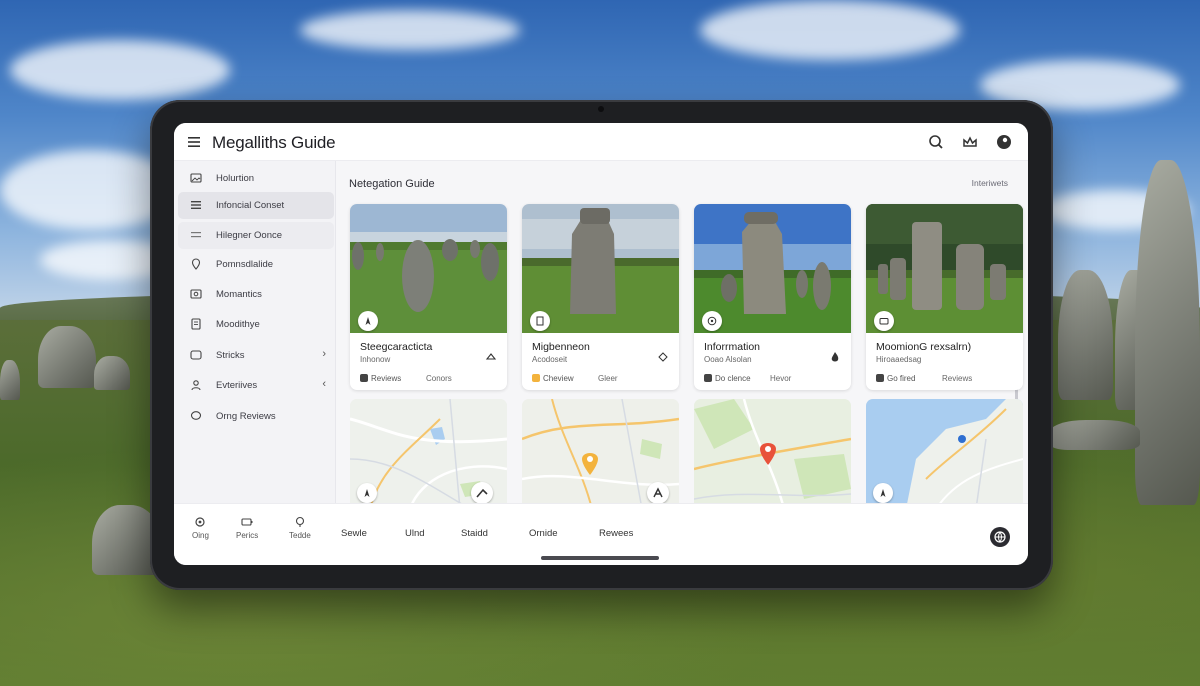 The height and width of the screenshot is (686, 1200). What do you see at coordinates (957, 378) in the screenshot?
I see `site-meta-secondary: Reviews` at bounding box center [957, 378].